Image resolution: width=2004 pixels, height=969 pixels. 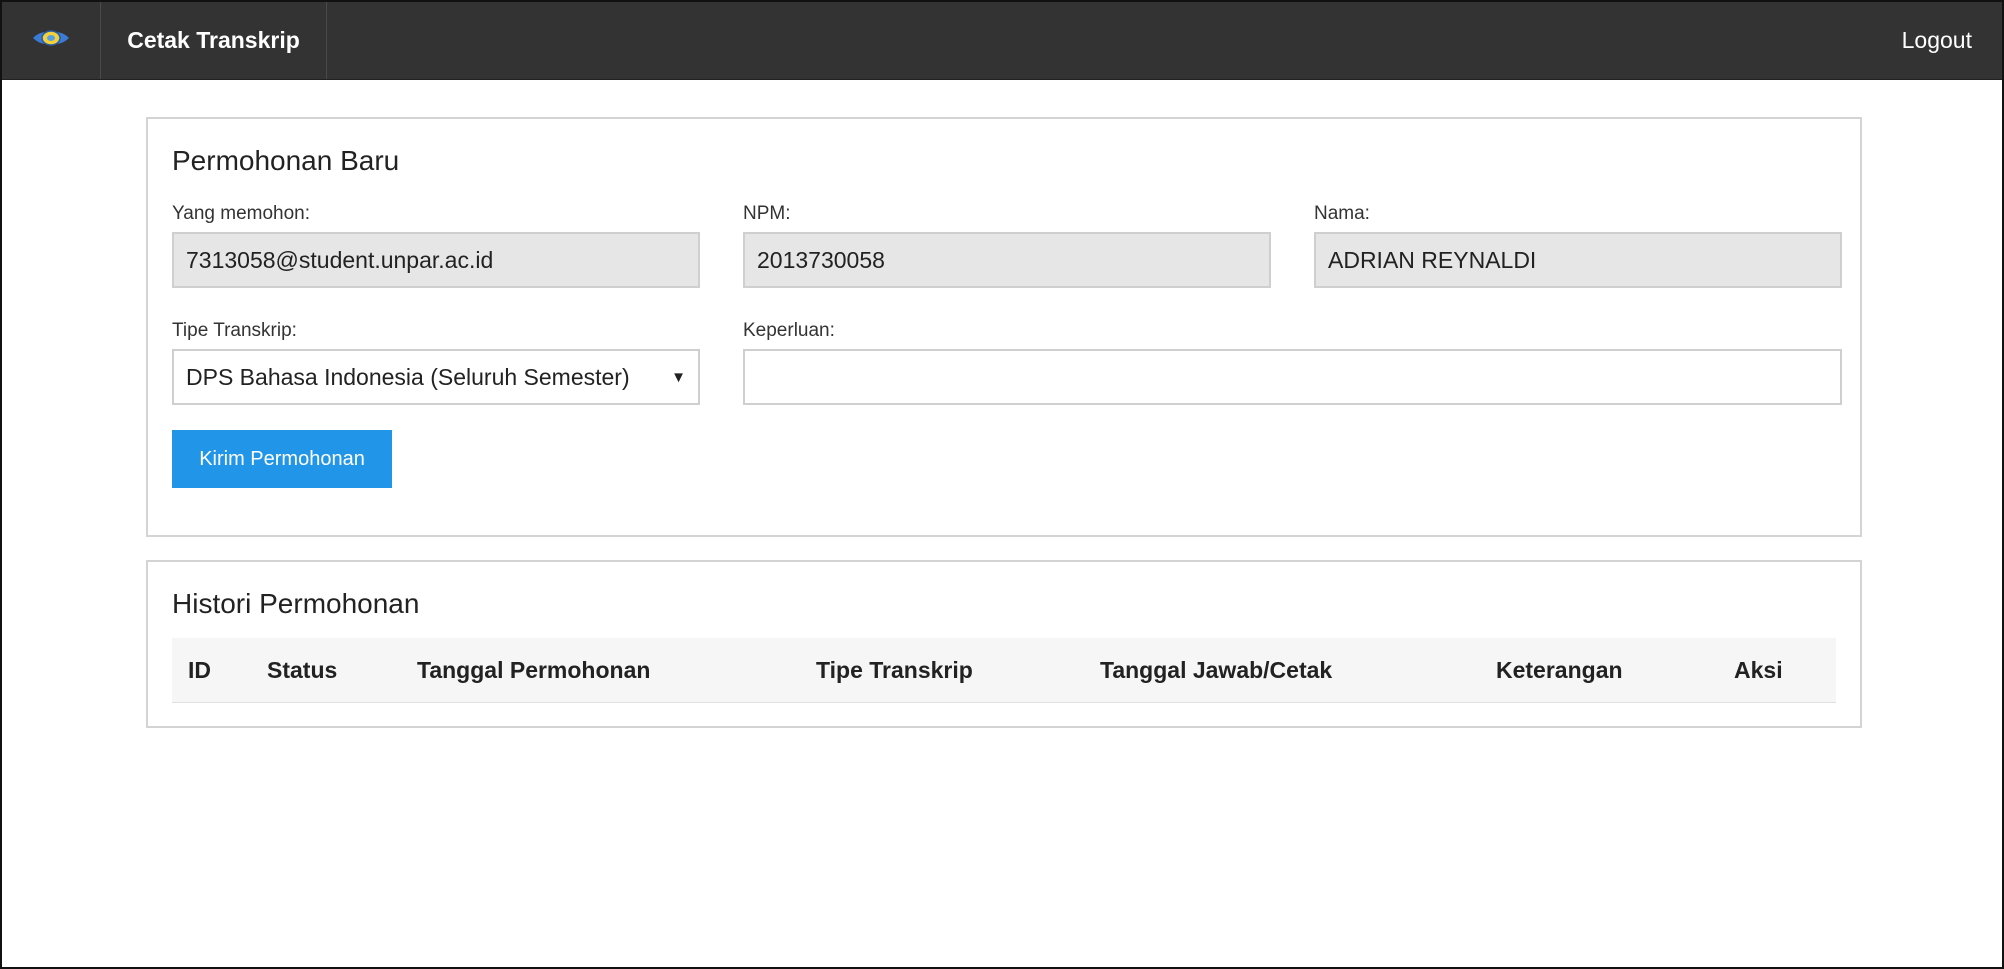 I want to click on column-header-transcript-type: Tipe Transkrip, so click(x=894, y=670).